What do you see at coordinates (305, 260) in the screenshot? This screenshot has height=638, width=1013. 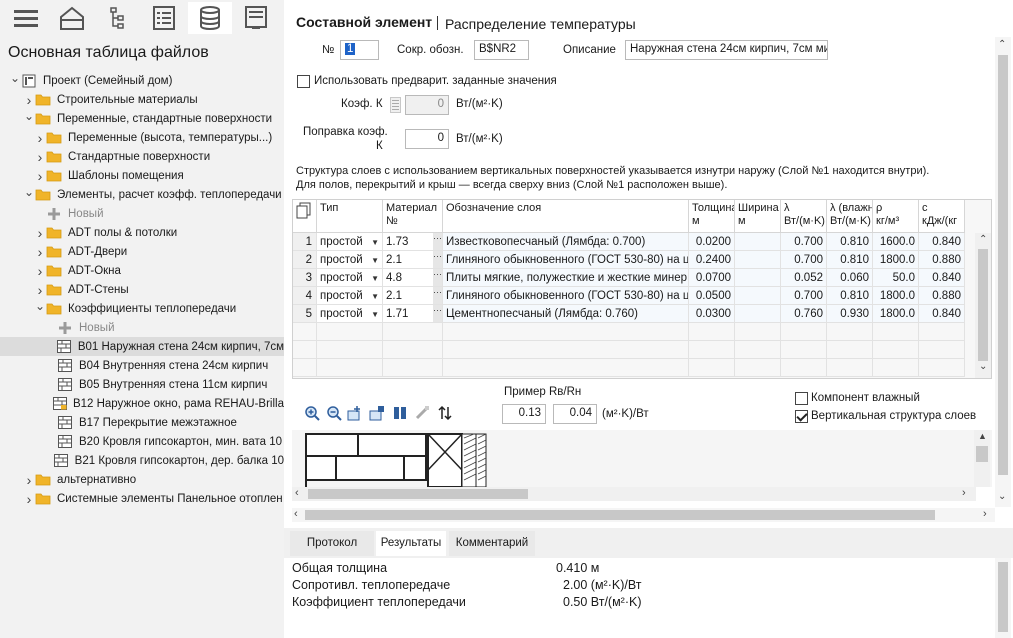 I see `table-cell: 2` at bounding box center [305, 260].